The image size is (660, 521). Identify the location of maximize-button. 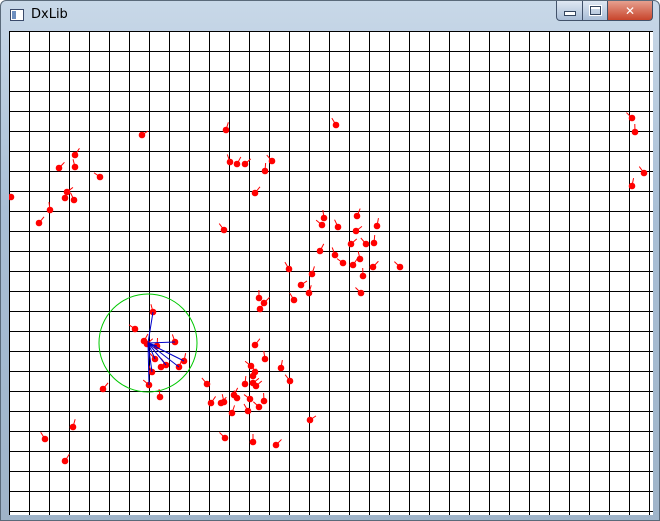
(595, 11).